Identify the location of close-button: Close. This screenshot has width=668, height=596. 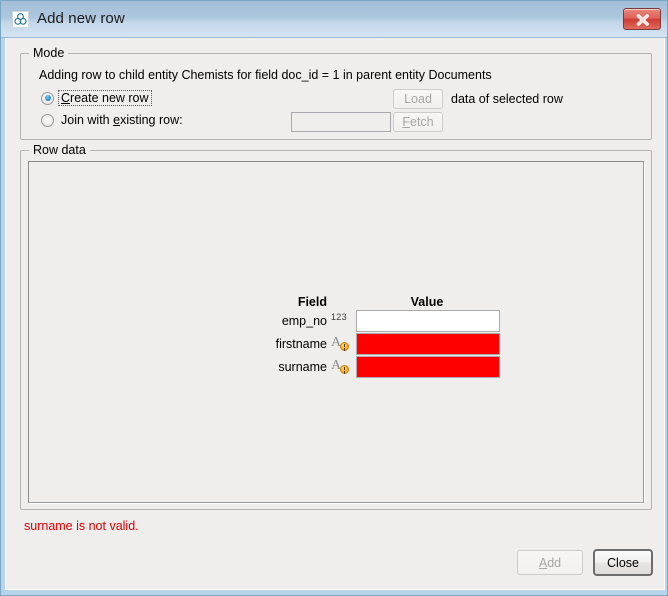
(623, 562).